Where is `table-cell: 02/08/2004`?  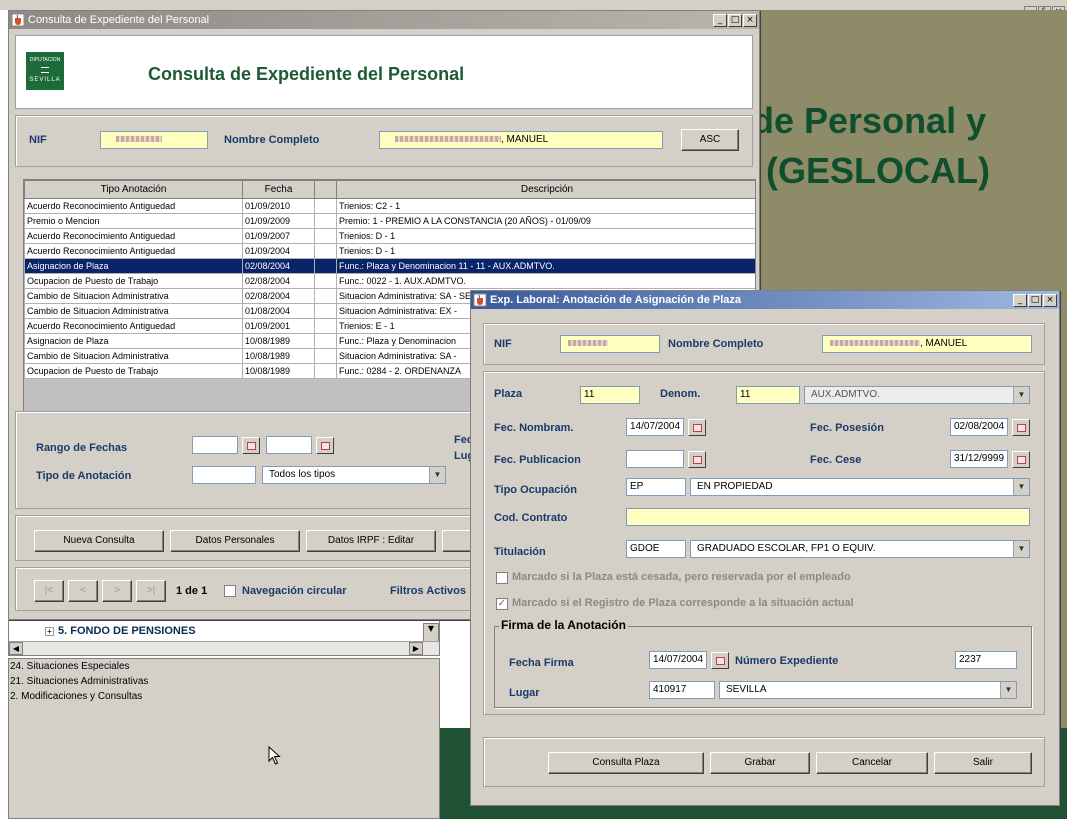
table-cell: 02/08/2004 is located at coordinates (278, 281).